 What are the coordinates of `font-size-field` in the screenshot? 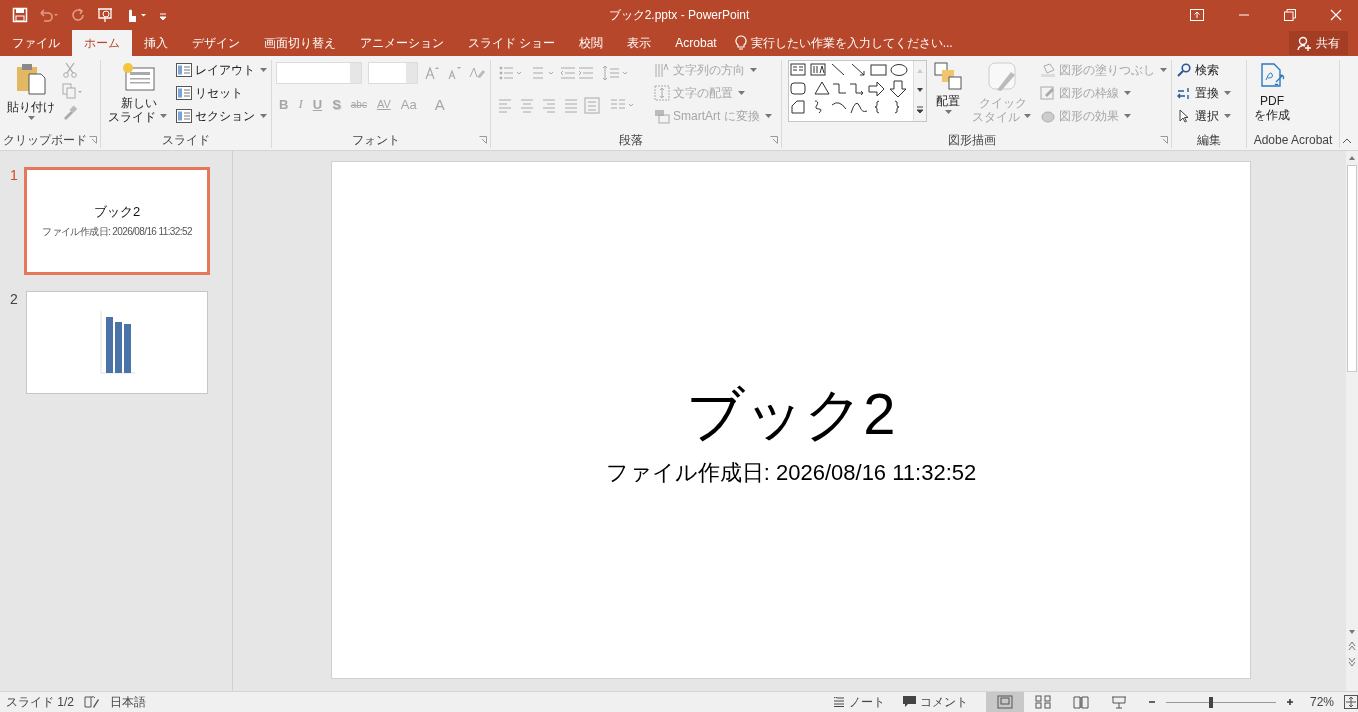 It's located at (393, 73).